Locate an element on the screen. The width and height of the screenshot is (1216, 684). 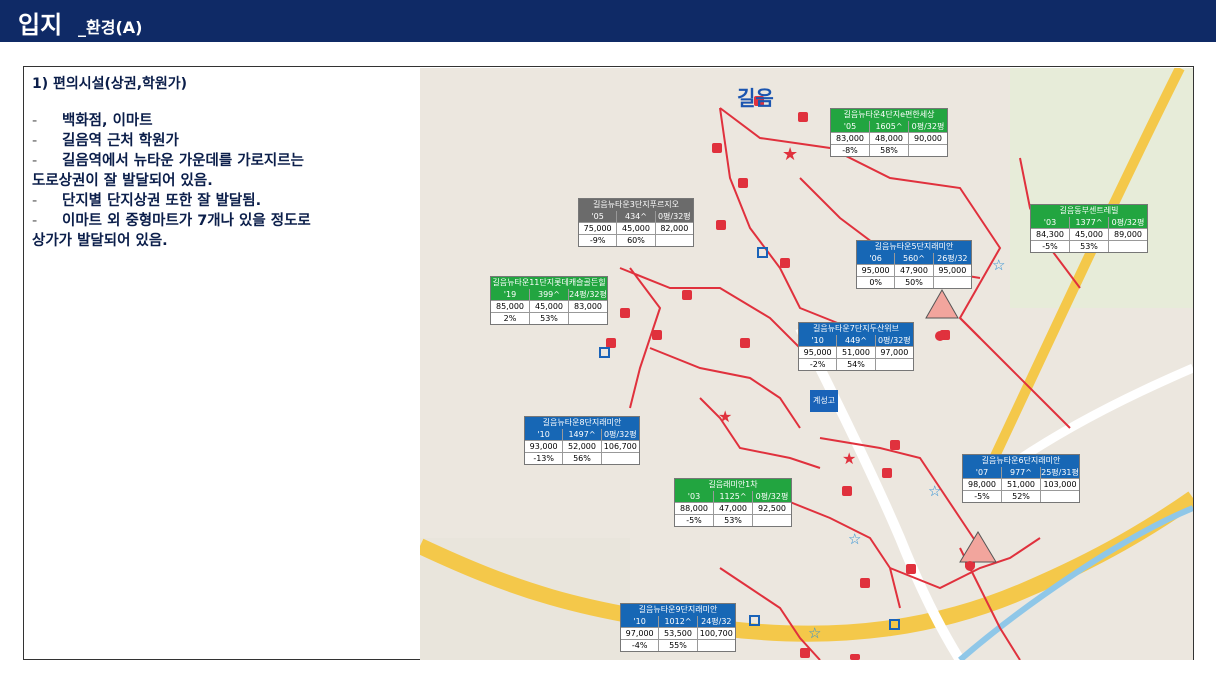
bullet-line: - 길음역 근처 학원가 is located at coordinates (222, 141).